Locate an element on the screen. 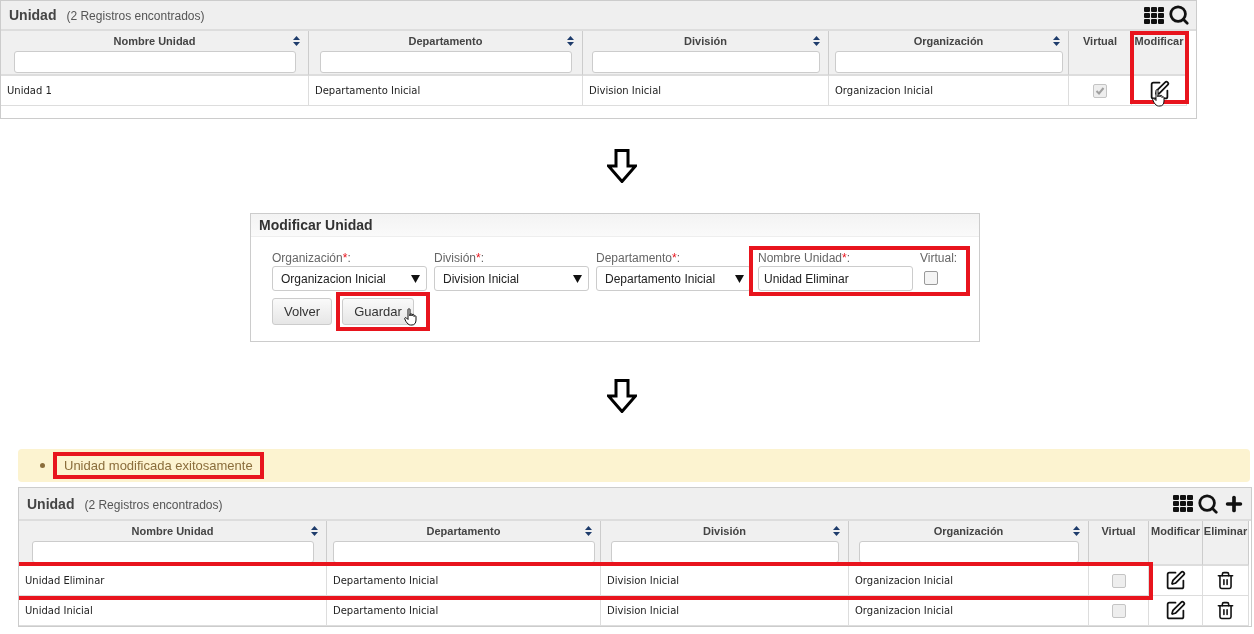  field-label: Organización*: is located at coordinates (312, 258).